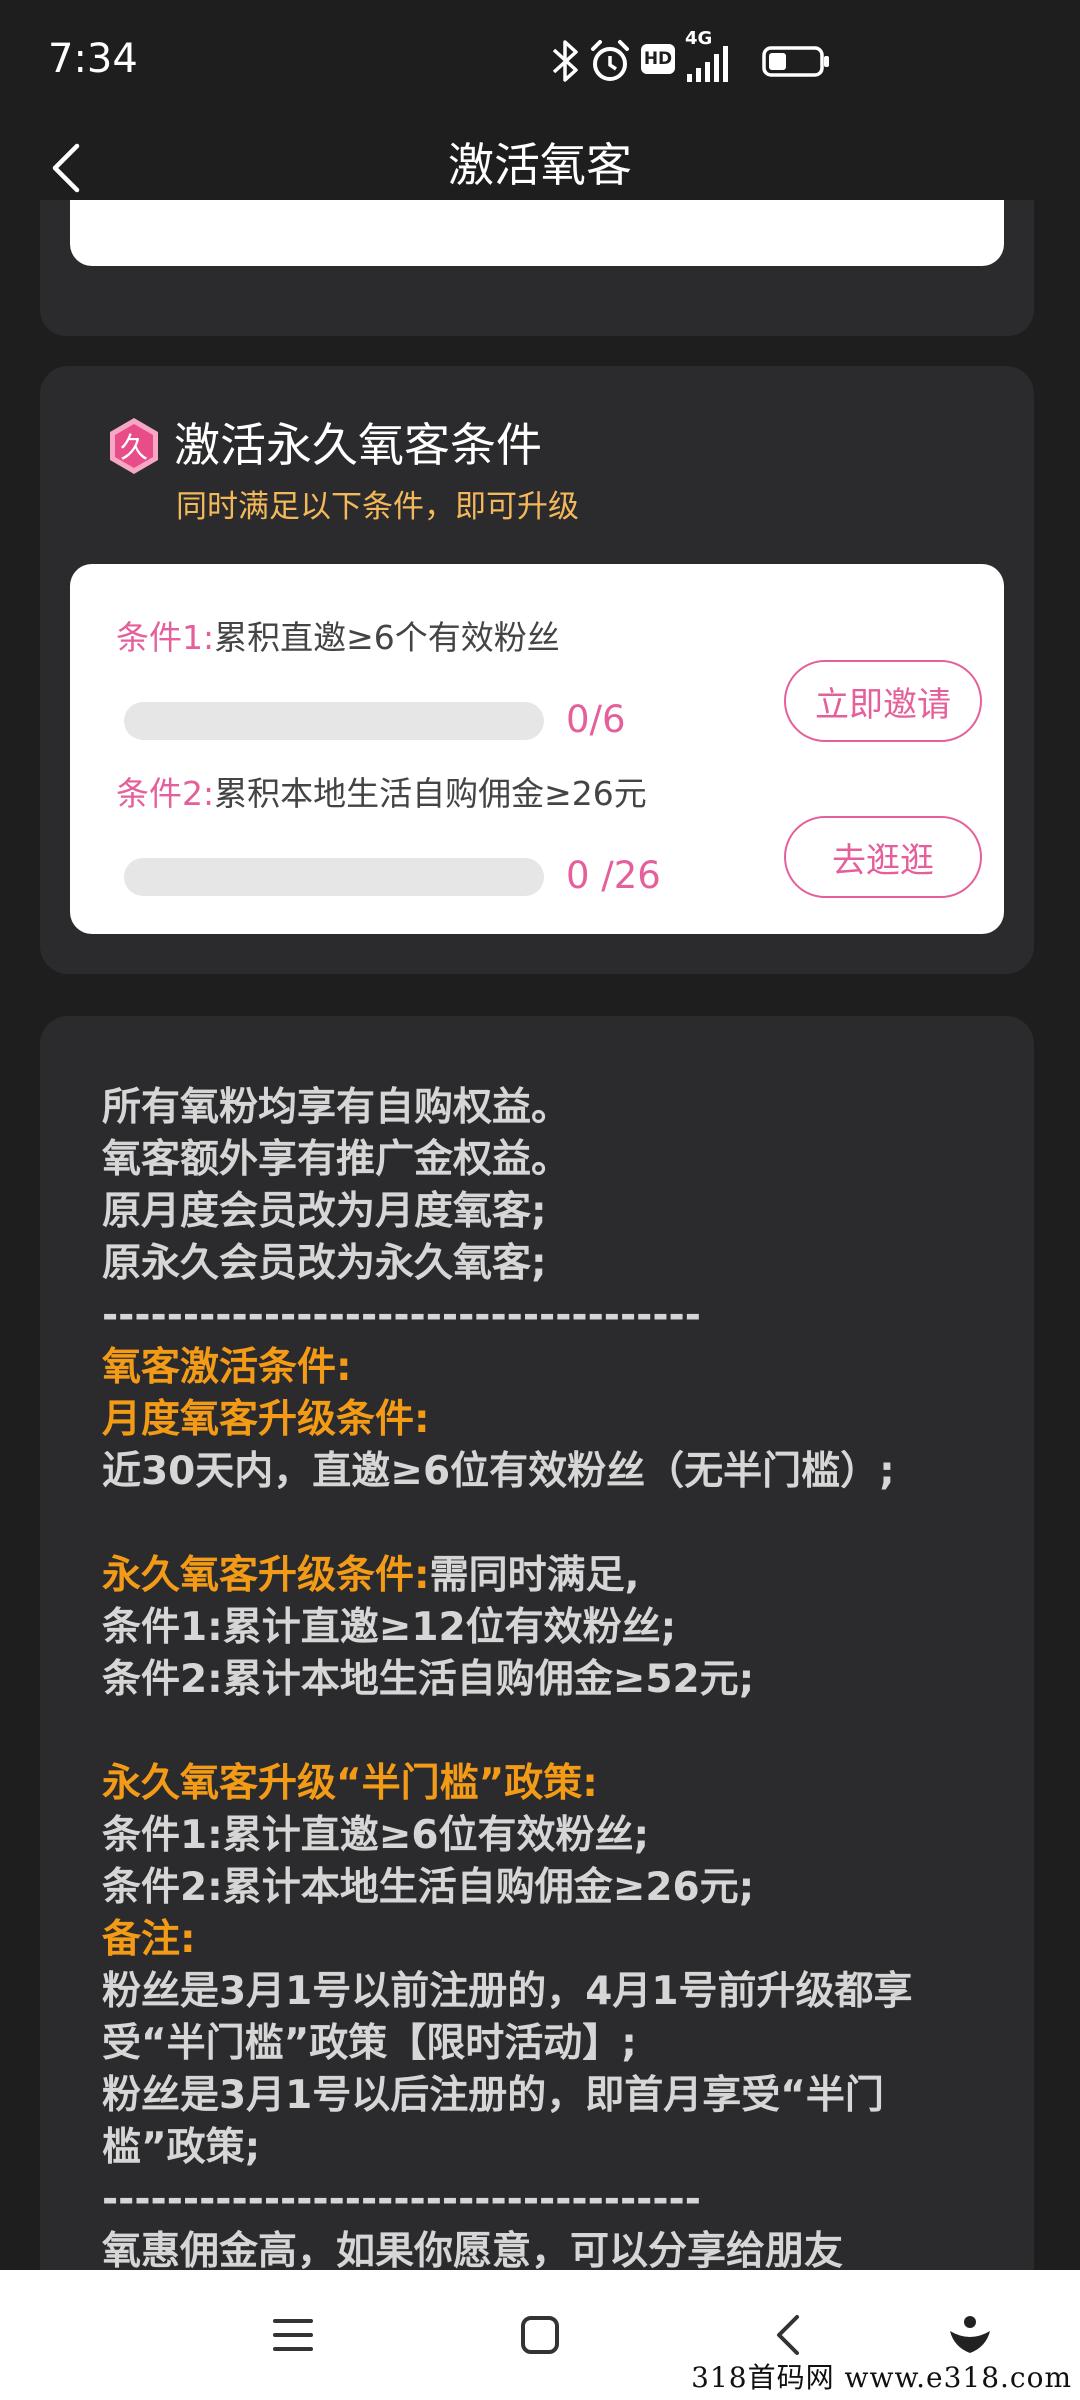 The width and height of the screenshot is (1080, 2400). I want to click on rules-line: 条件2:累计本地生活自购佣金≥26元;, so click(552, 1888).